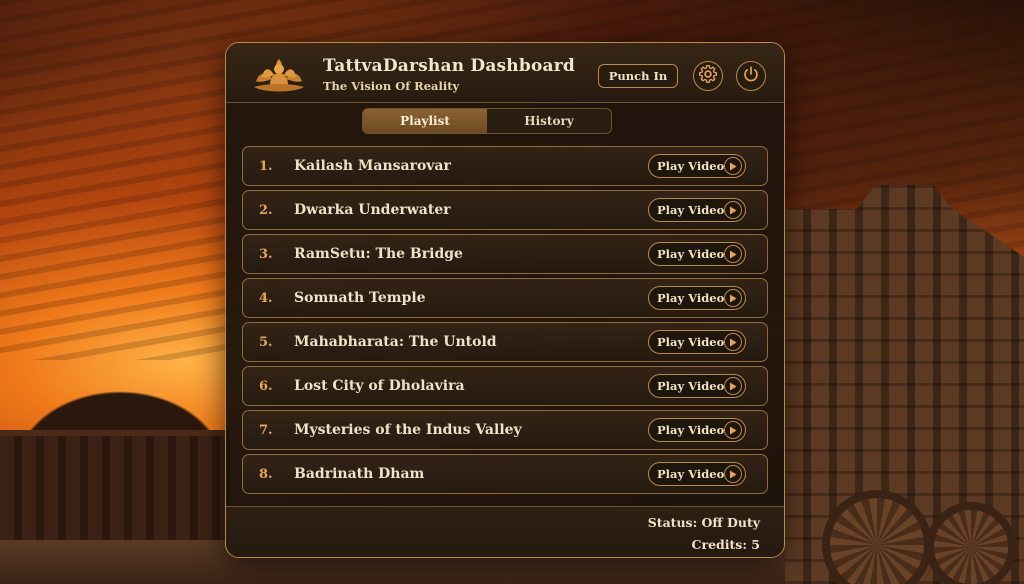 Image resolution: width=1024 pixels, height=584 pixels. I want to click on view-tabs: Playlist History, so click(487, 121).